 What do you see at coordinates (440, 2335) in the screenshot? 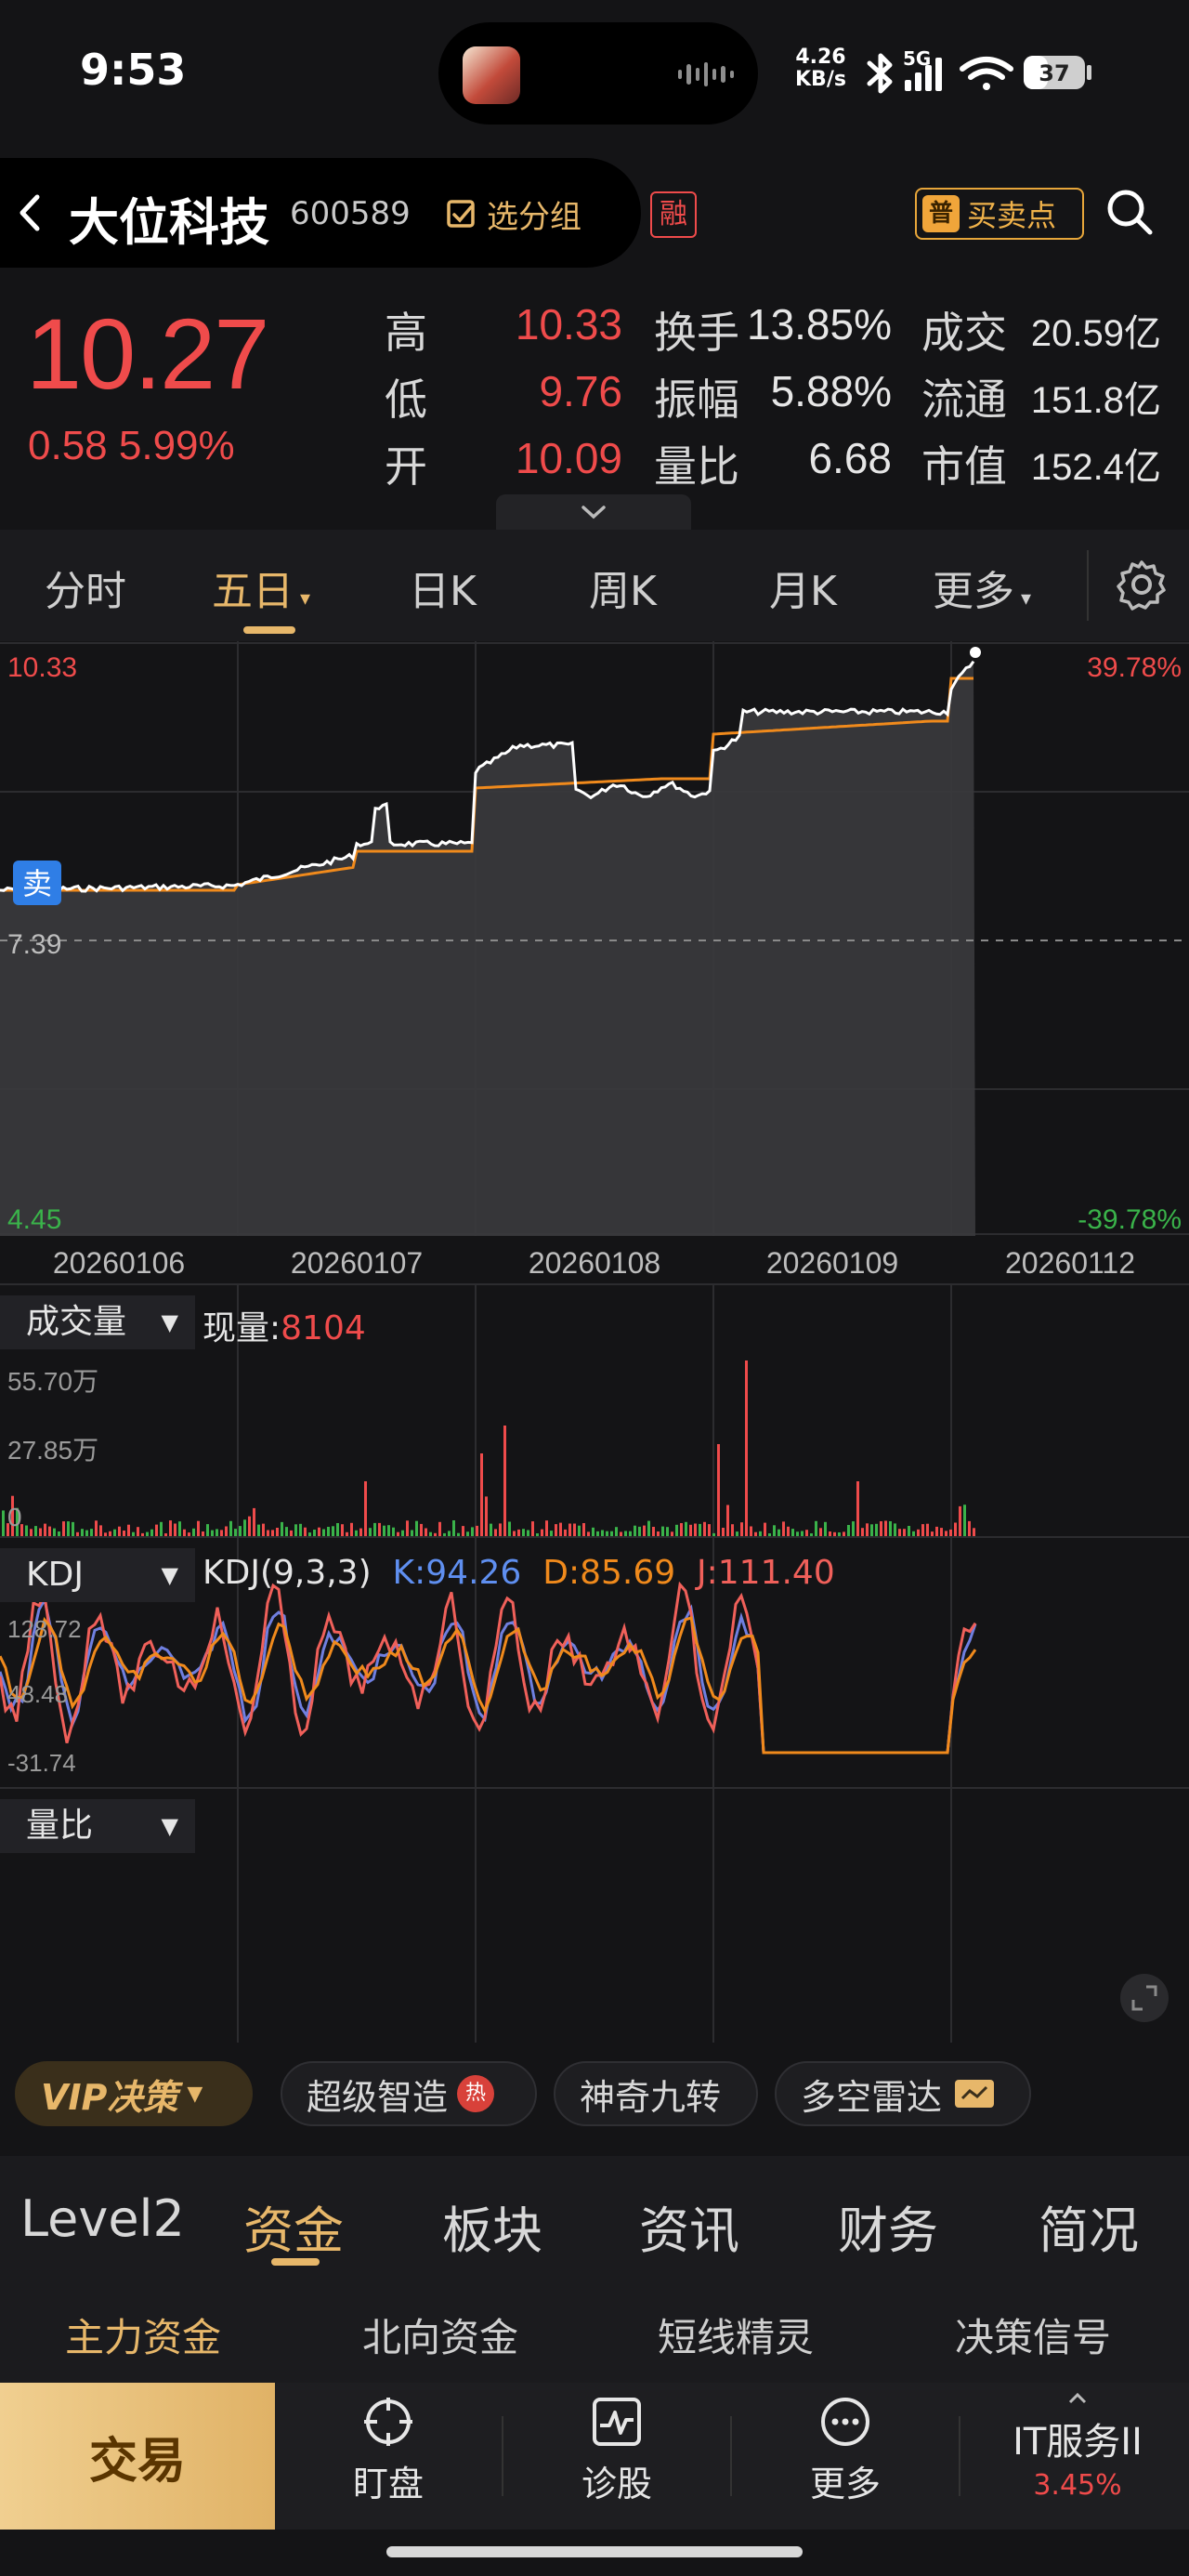
I see `subtab-northbound-capital: 北向资金` at bounding box center [440, 2335].